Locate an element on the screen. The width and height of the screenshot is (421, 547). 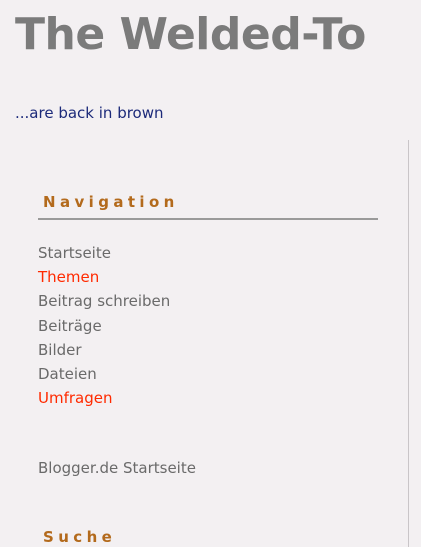
navigation-heading: Navigation is located at coordinates (111, 202).